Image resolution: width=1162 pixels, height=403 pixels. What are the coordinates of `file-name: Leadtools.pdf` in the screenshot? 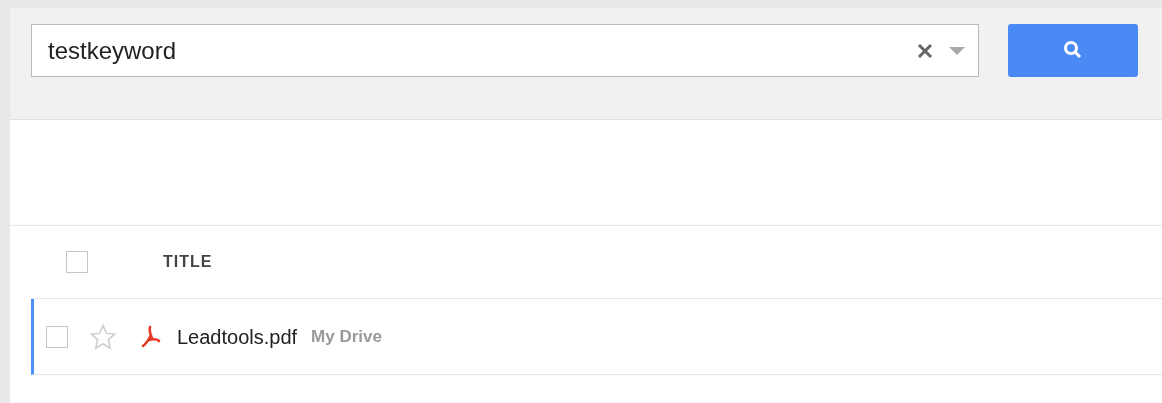 It's located at (237, 336).